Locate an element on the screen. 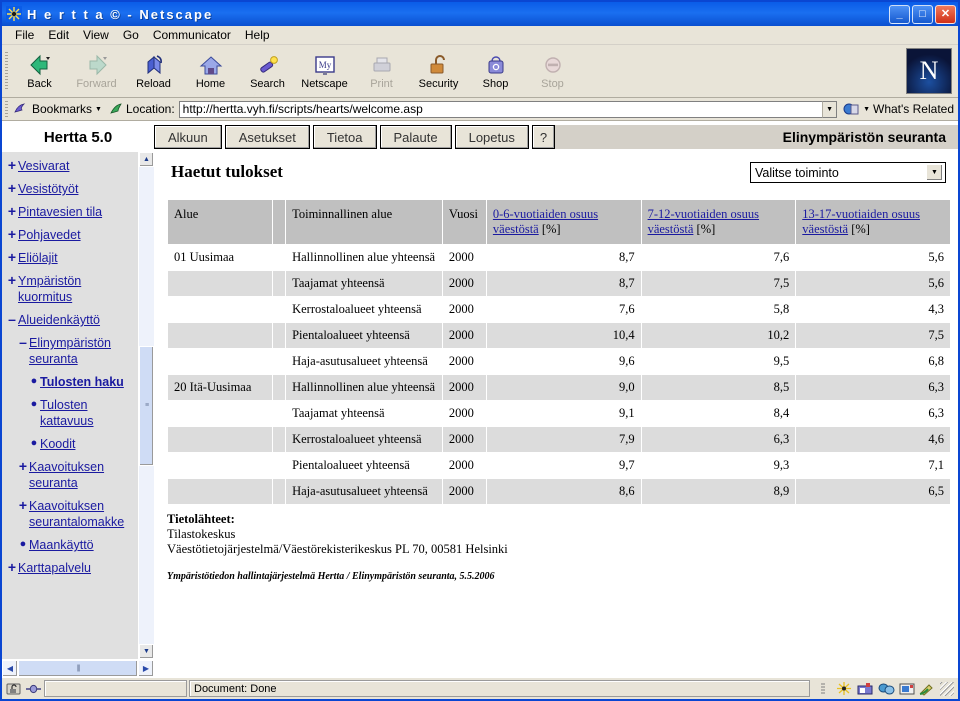  location-grip is located at coordinates (6, 109).